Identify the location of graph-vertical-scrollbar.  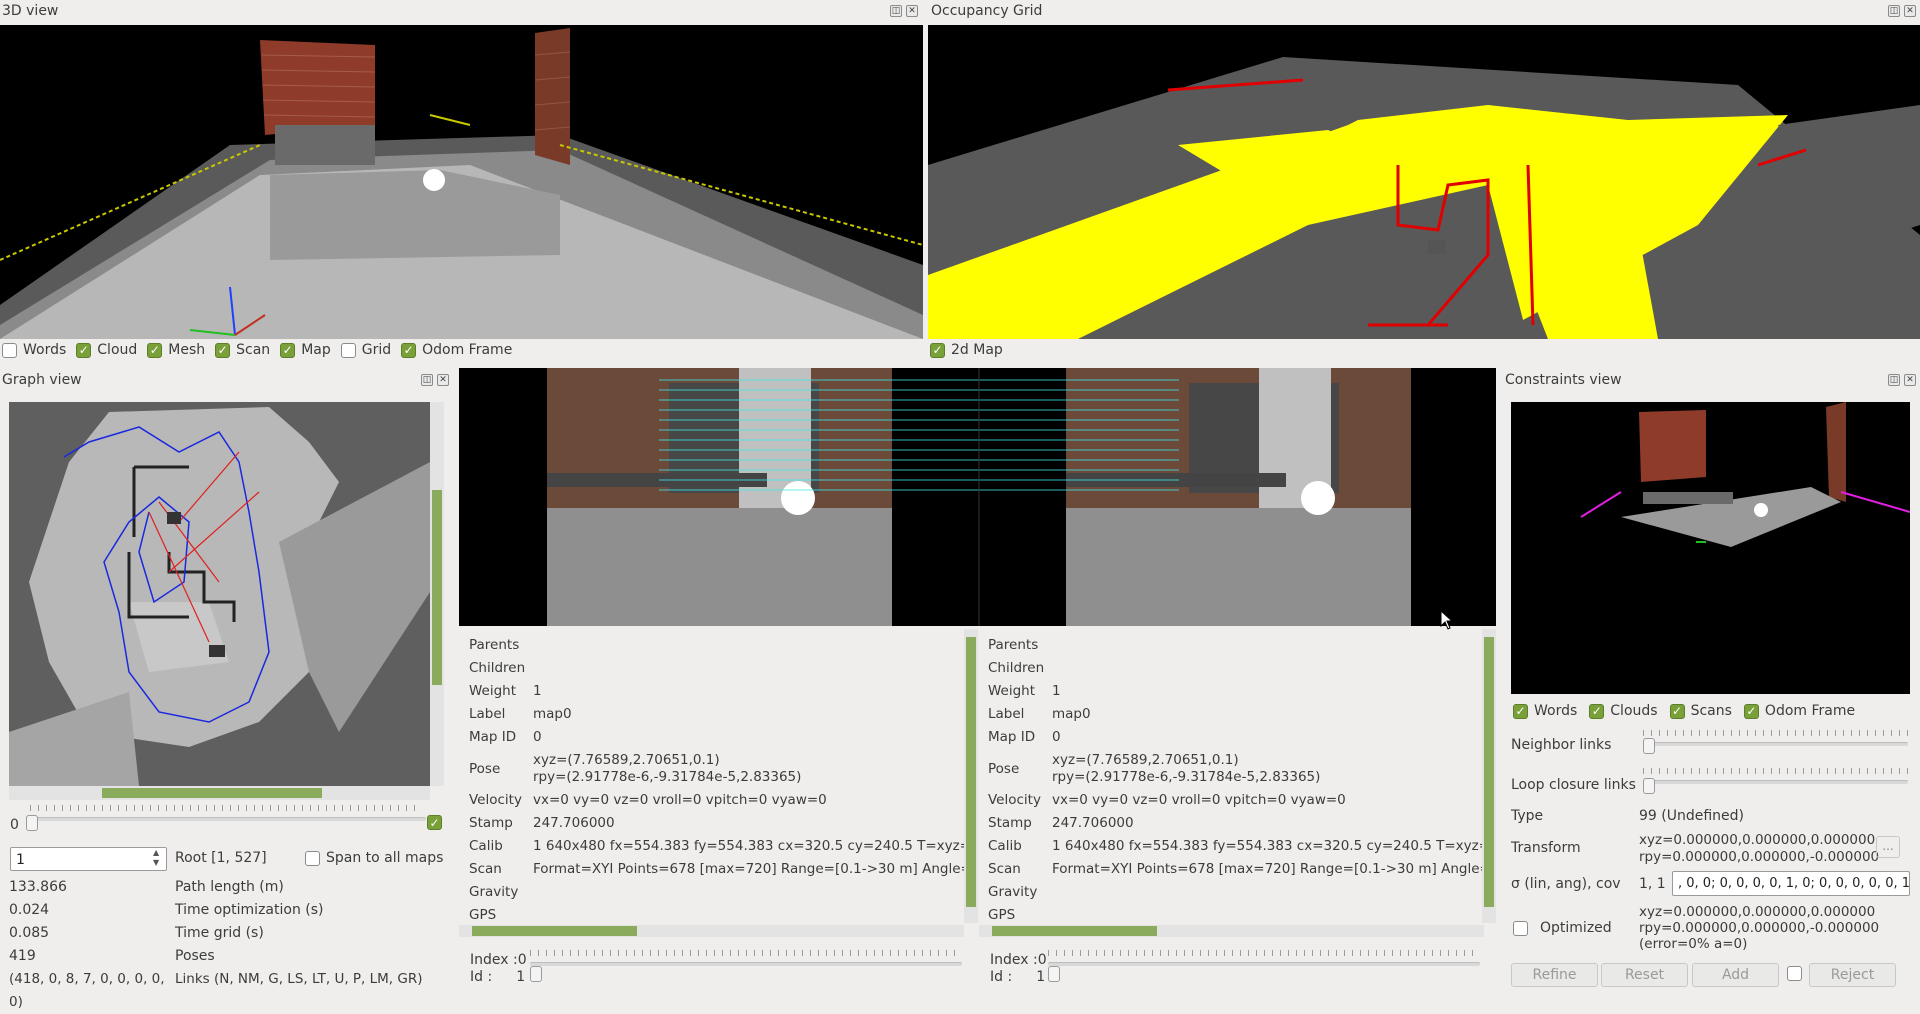
(437, 594).